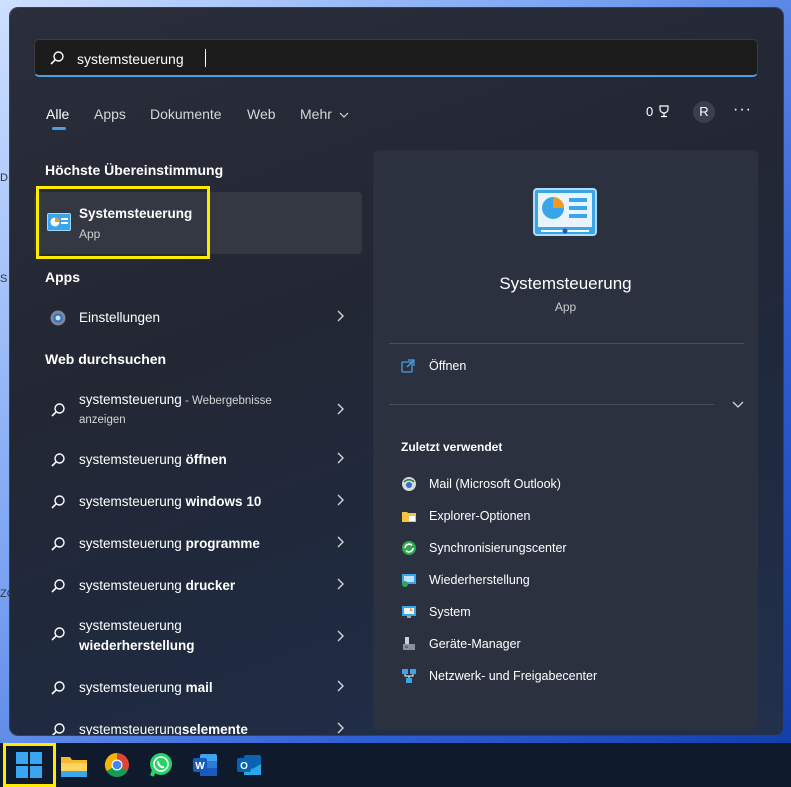 Image resolution: width=791 pixels, height=787 pixels. What do you see at coordinates (261, 114) in the screenshot?
I see `tab-web: Web` at bounding box center [261, 114].